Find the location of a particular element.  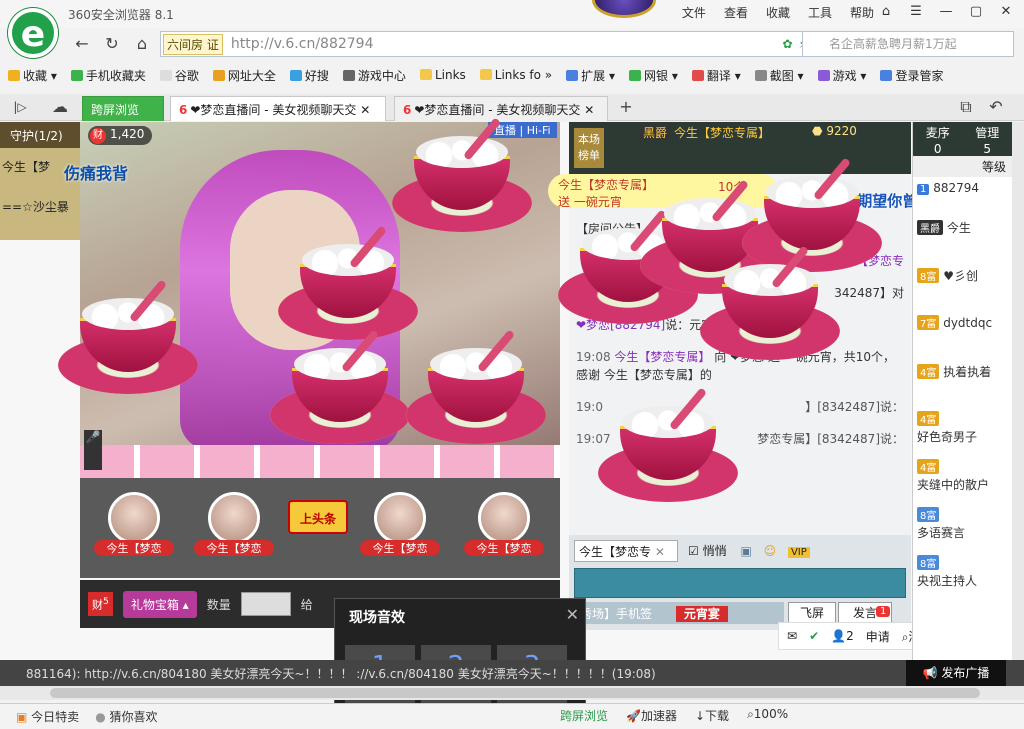

maximize-icon: ▢ is located at coordinates (976, 12).